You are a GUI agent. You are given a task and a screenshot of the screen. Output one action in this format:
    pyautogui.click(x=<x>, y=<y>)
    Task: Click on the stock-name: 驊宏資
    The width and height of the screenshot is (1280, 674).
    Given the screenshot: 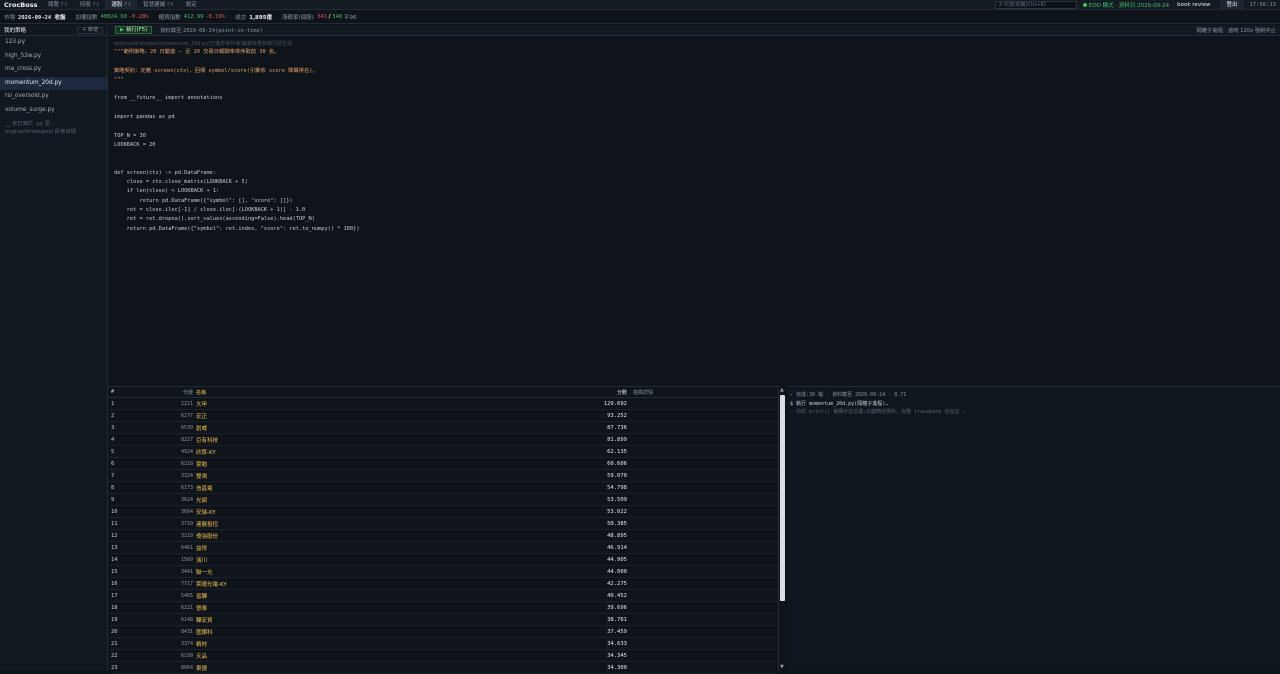 What is the action you would take?
    pyautogui.click(x=253, y=620)
    